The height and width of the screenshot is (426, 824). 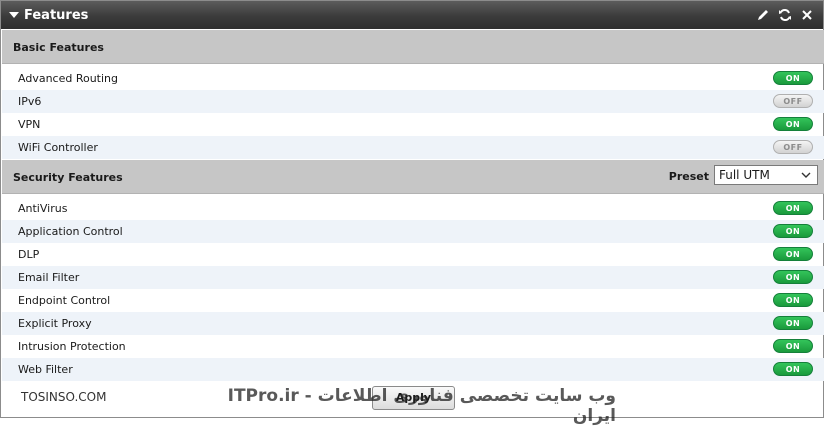 I want to click on feature-label: Advanced Routing, so click(x=68, y=78).